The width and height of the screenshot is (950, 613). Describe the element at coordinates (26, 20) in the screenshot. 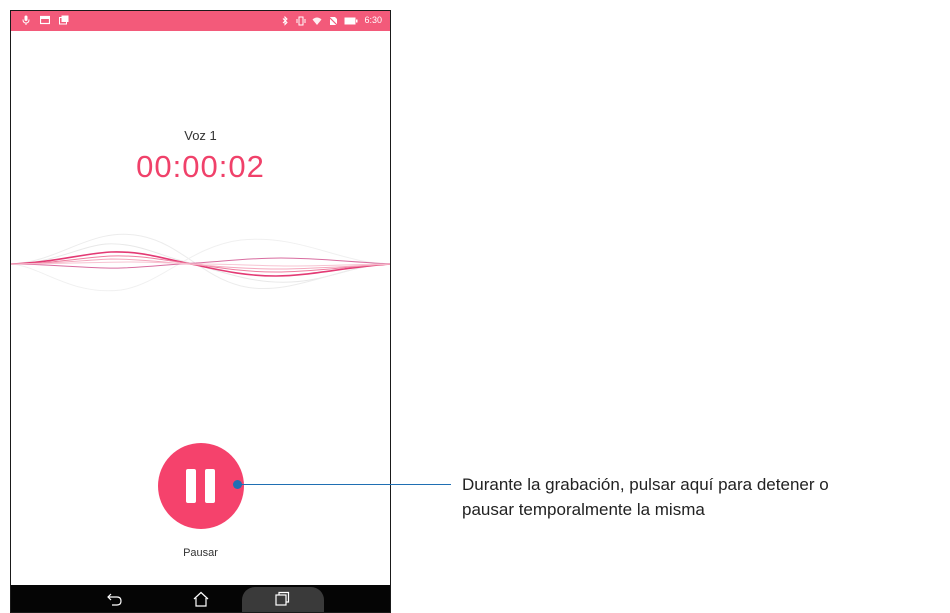

I see `microphone-icon` at that location.